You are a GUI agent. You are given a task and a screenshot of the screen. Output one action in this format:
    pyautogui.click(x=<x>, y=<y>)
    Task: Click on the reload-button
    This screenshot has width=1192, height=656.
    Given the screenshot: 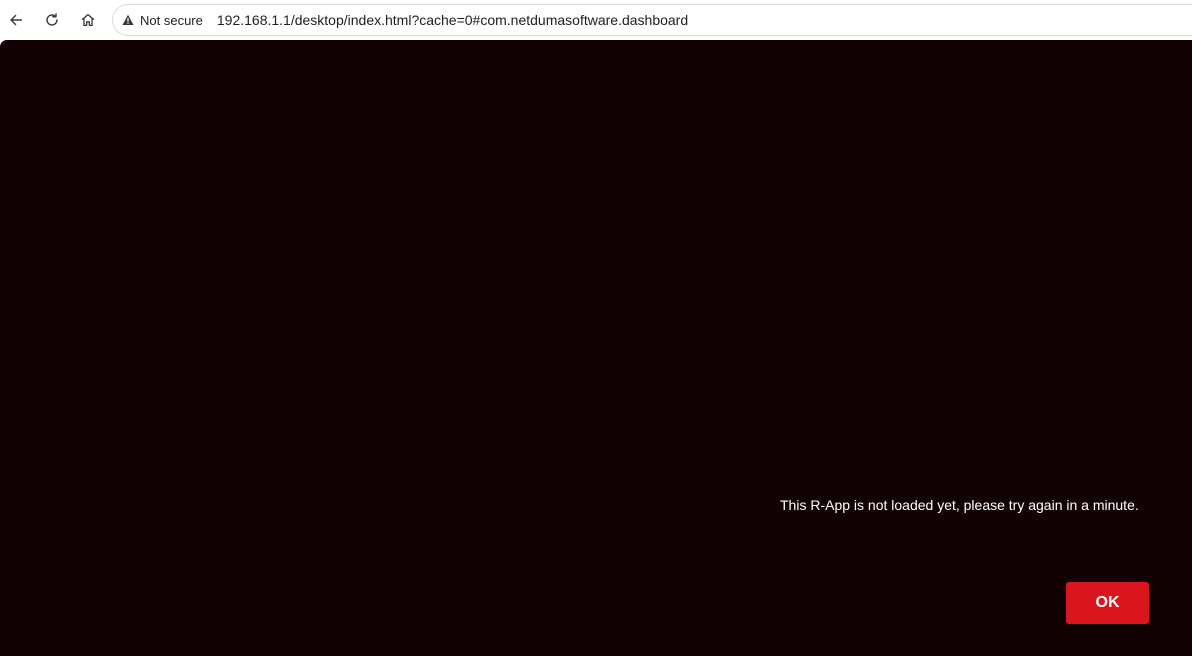 What is the action you would take?
    pyautogui.click(x=52, y=20)
    